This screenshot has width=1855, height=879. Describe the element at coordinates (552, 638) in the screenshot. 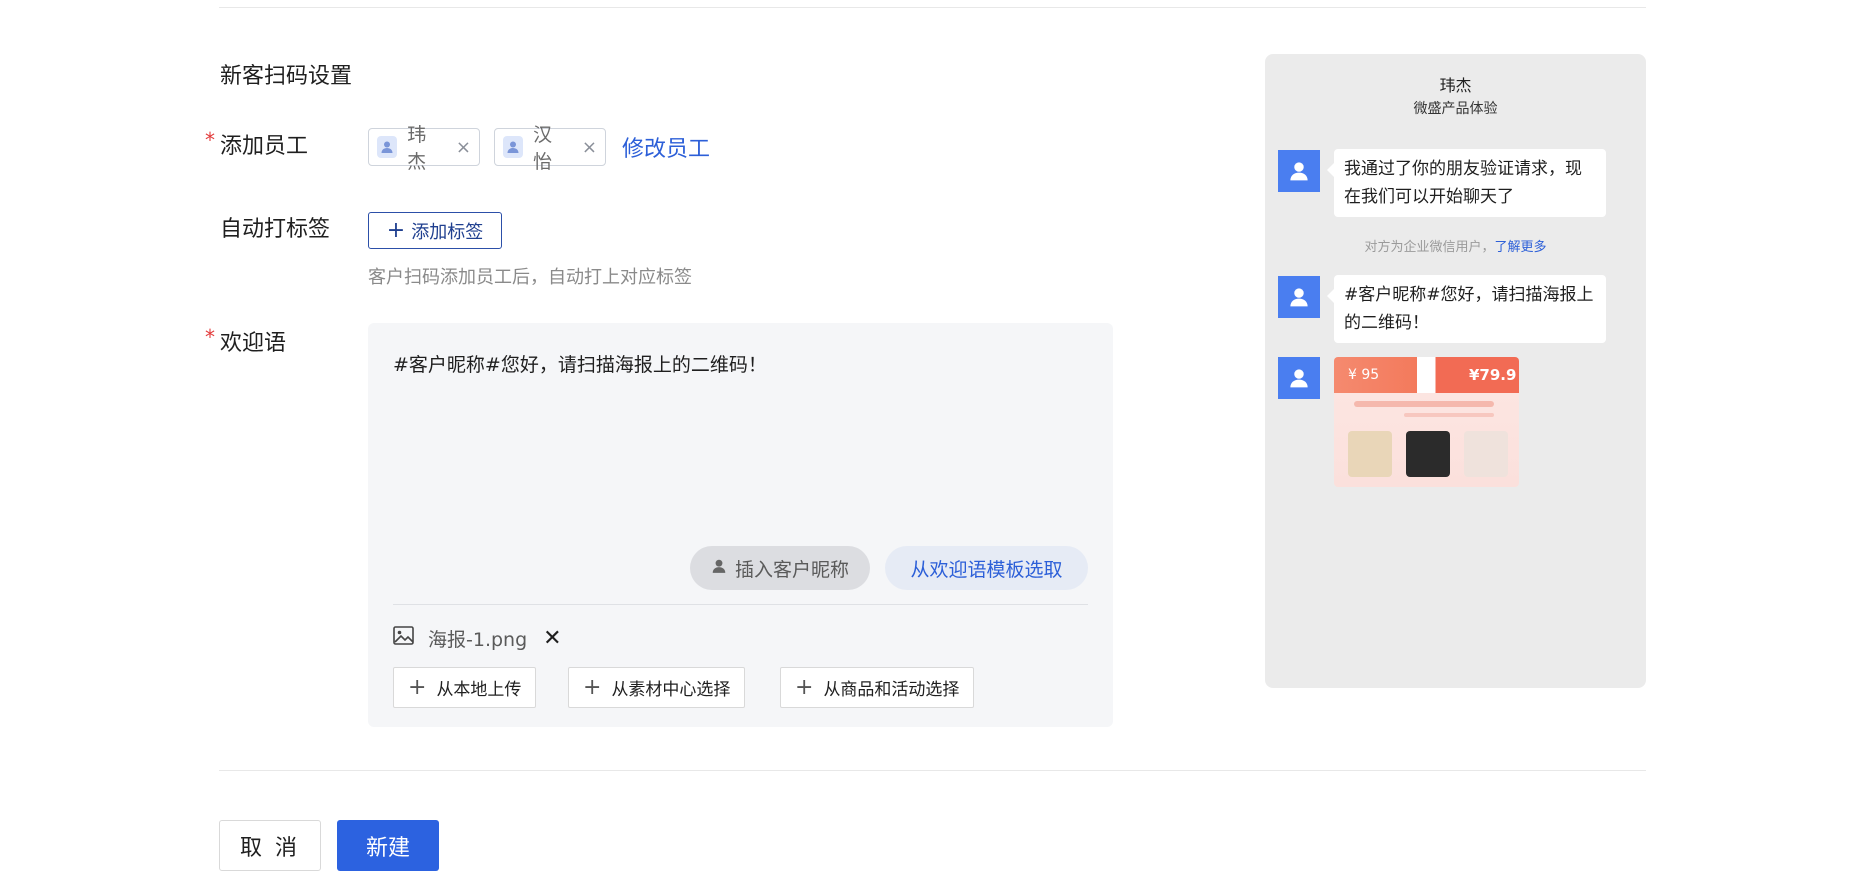

I see `remove-attachment-icon: ✕` at that location.